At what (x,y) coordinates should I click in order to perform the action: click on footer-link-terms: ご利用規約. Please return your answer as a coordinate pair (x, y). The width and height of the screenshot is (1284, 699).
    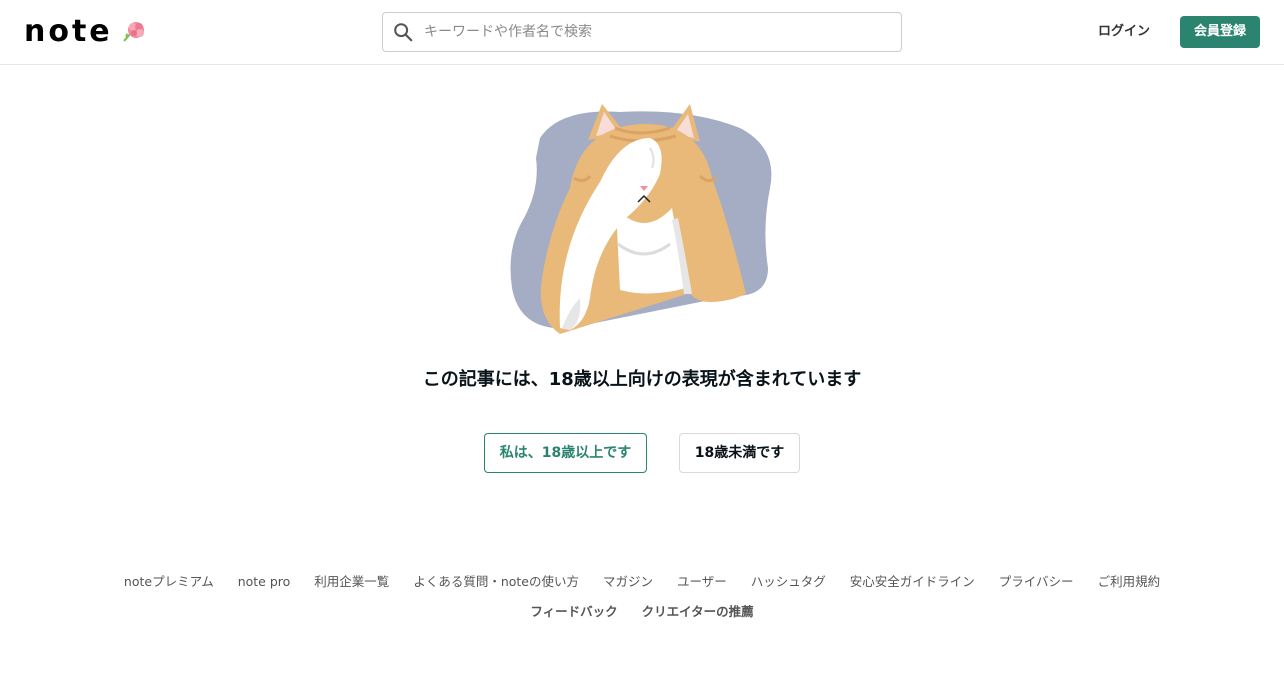
    Looking at the image, I should click on (1129, 582).